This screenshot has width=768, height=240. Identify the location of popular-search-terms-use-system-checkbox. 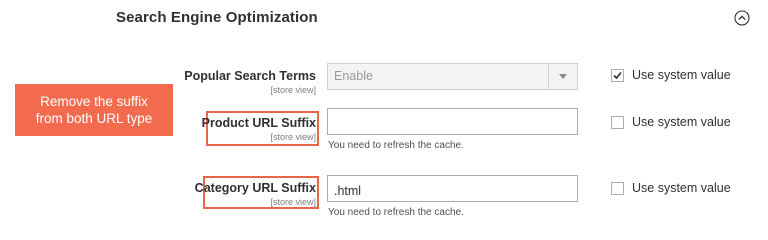
(617, 75).